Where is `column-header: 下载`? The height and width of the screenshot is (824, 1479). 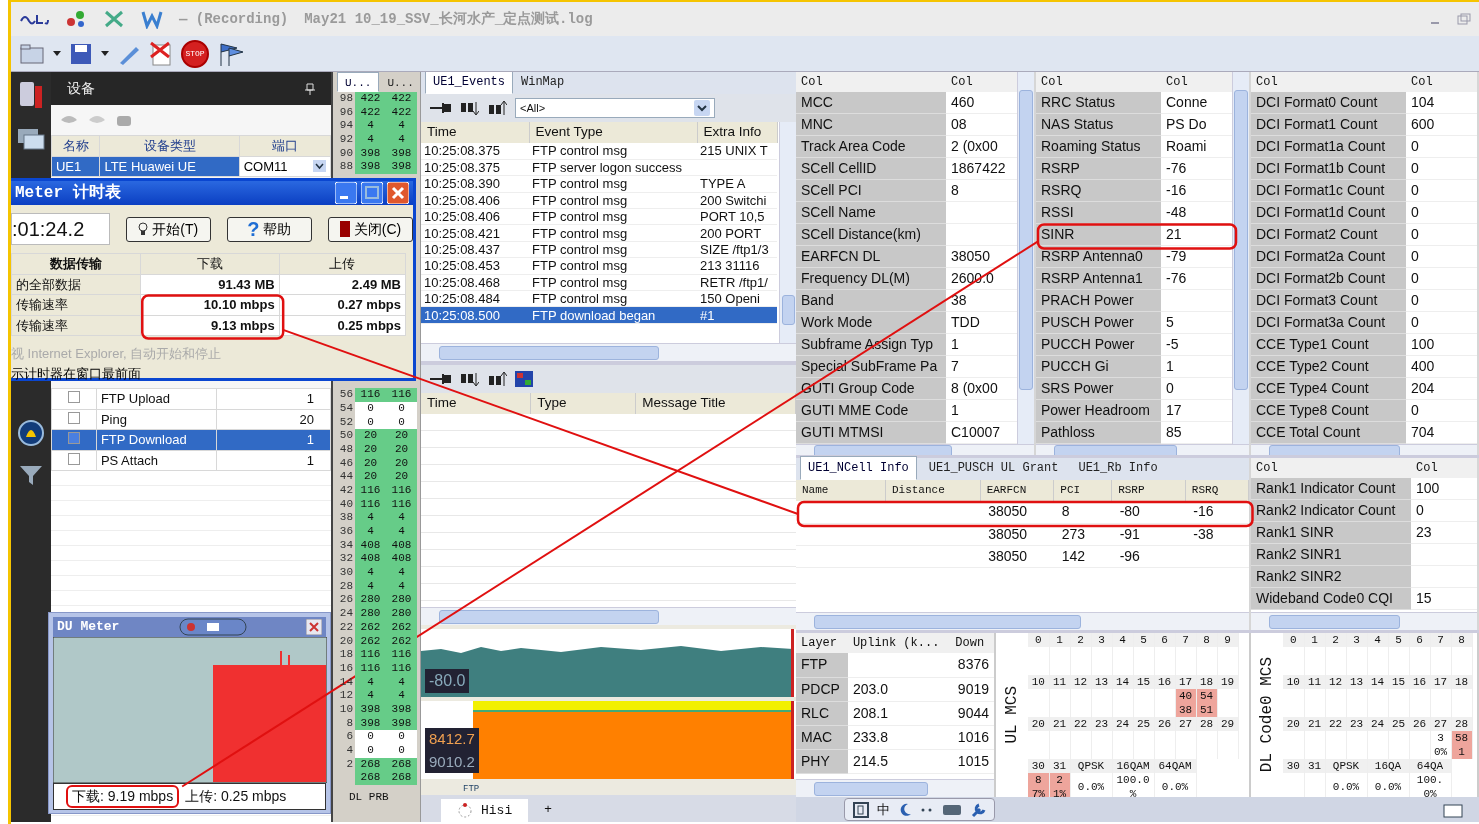
column-header: 下载 is located at coordinates (210, 263).